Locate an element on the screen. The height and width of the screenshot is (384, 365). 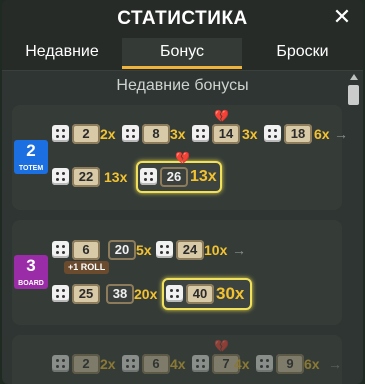
roll-row: 22 13x 💔 26 13x is located at coordinates (197, 172).